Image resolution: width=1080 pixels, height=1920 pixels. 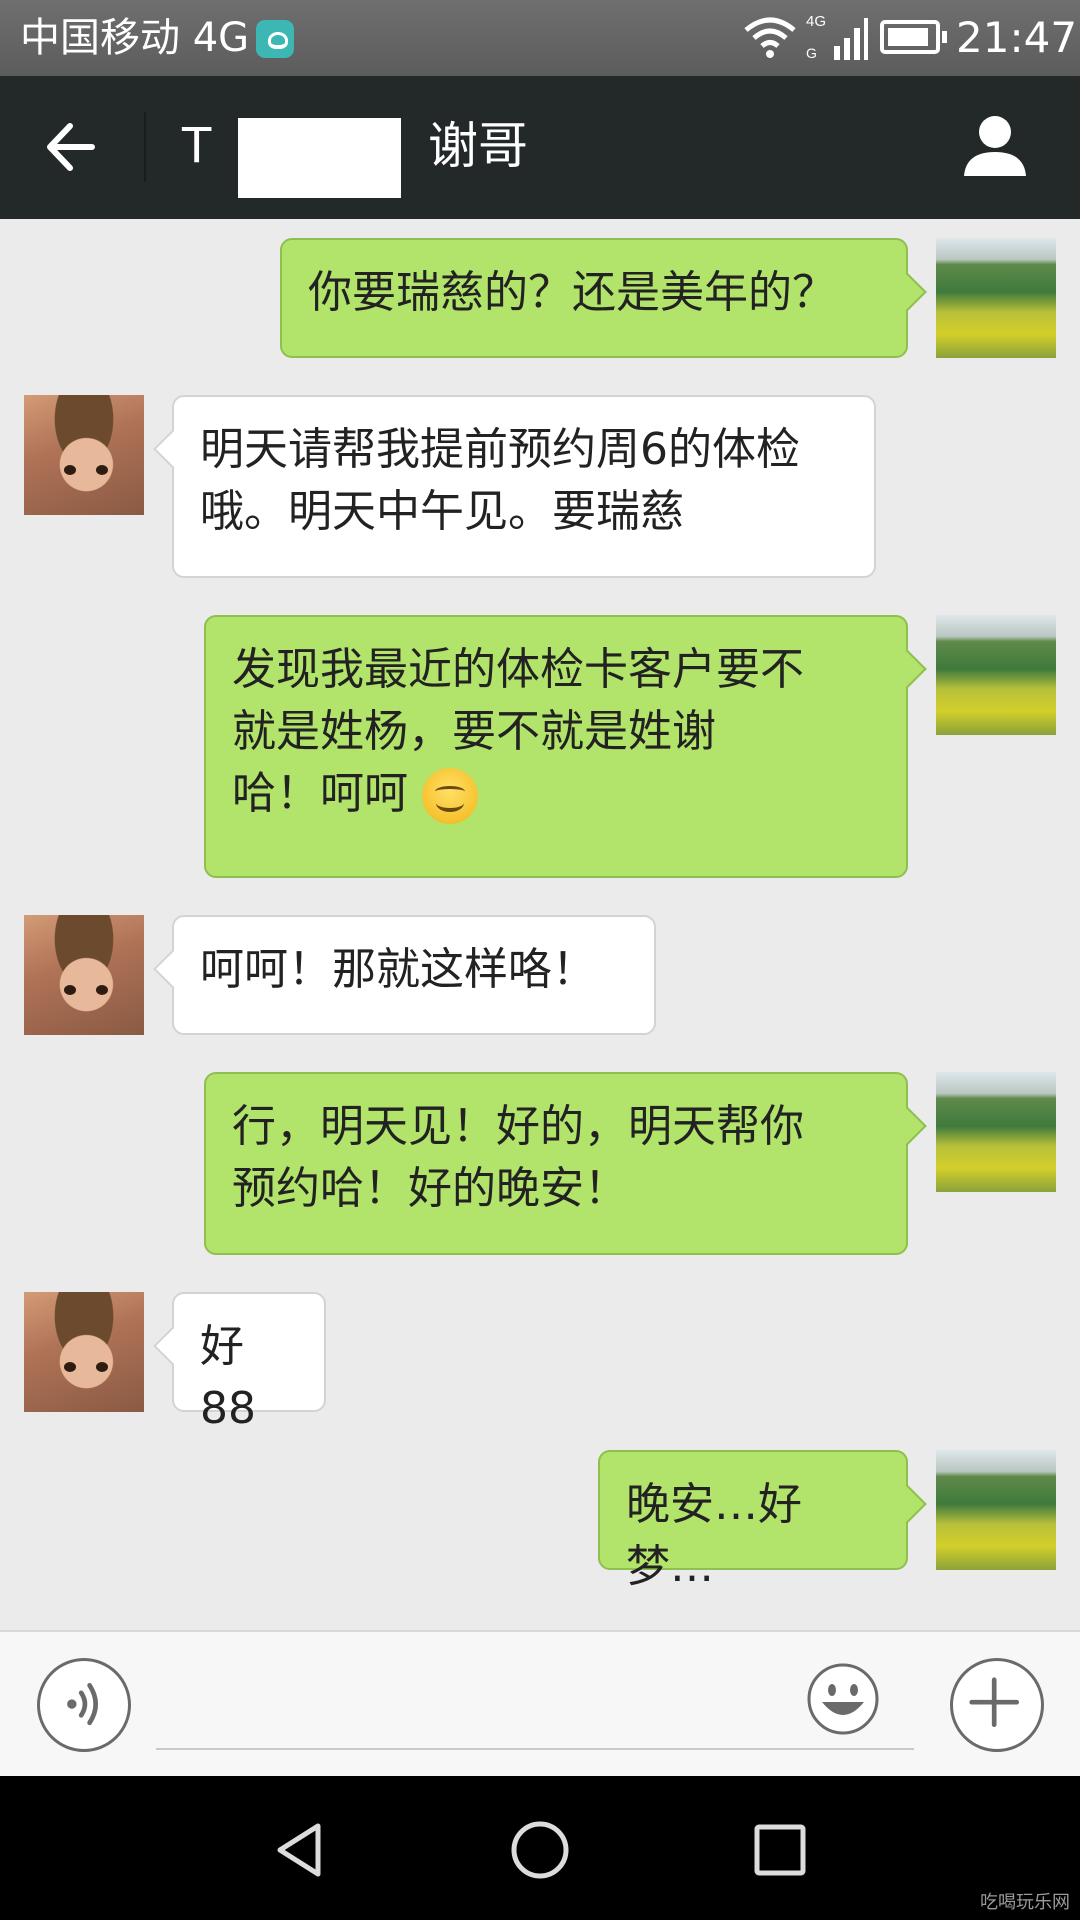 What do you see at coordinates (450, 796) in the screenshot?
I see `smiley-emoji-icon` at bounding box center [450, 796].